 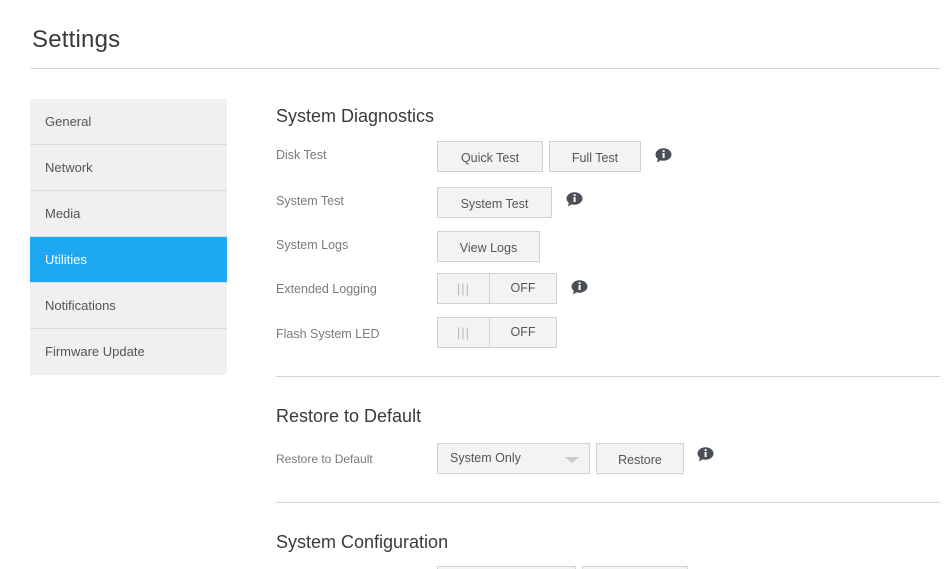 I want to click on system-configuration-heading: System Configuration, so click(x=362, y=542).